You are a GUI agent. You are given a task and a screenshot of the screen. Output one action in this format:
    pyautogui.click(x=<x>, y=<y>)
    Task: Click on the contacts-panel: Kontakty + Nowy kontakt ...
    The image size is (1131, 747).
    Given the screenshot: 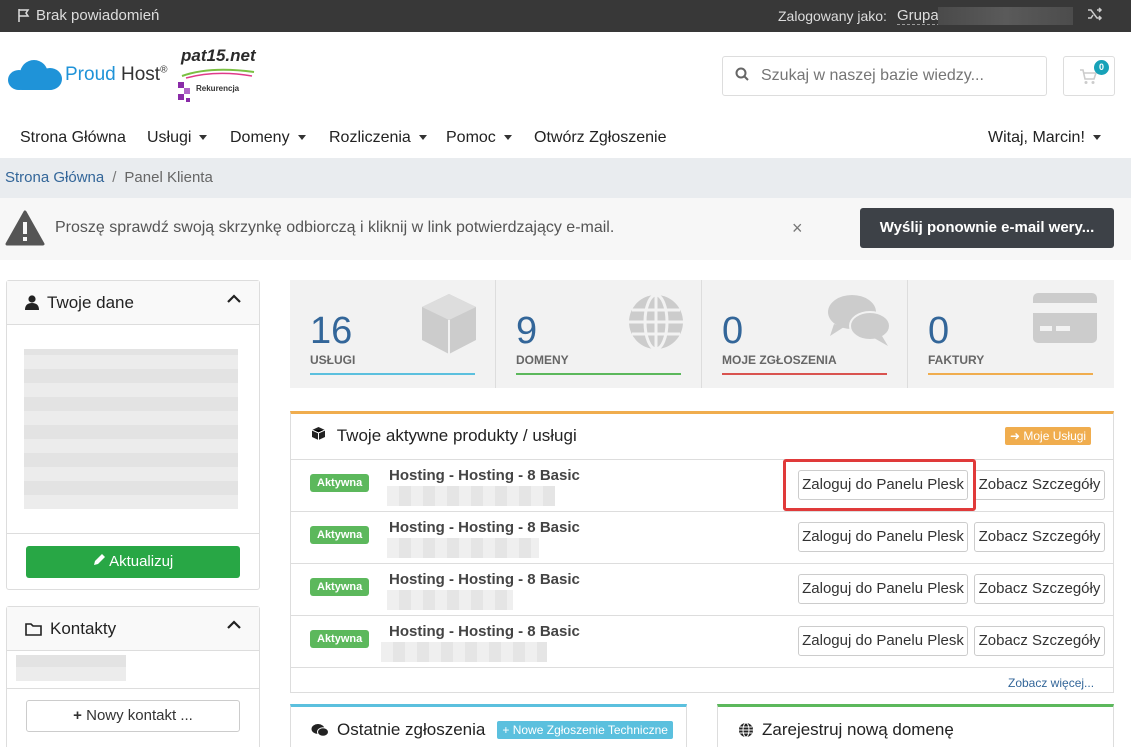 What is the action you would take?
    pyautogui.click(x=133, y=676)
    